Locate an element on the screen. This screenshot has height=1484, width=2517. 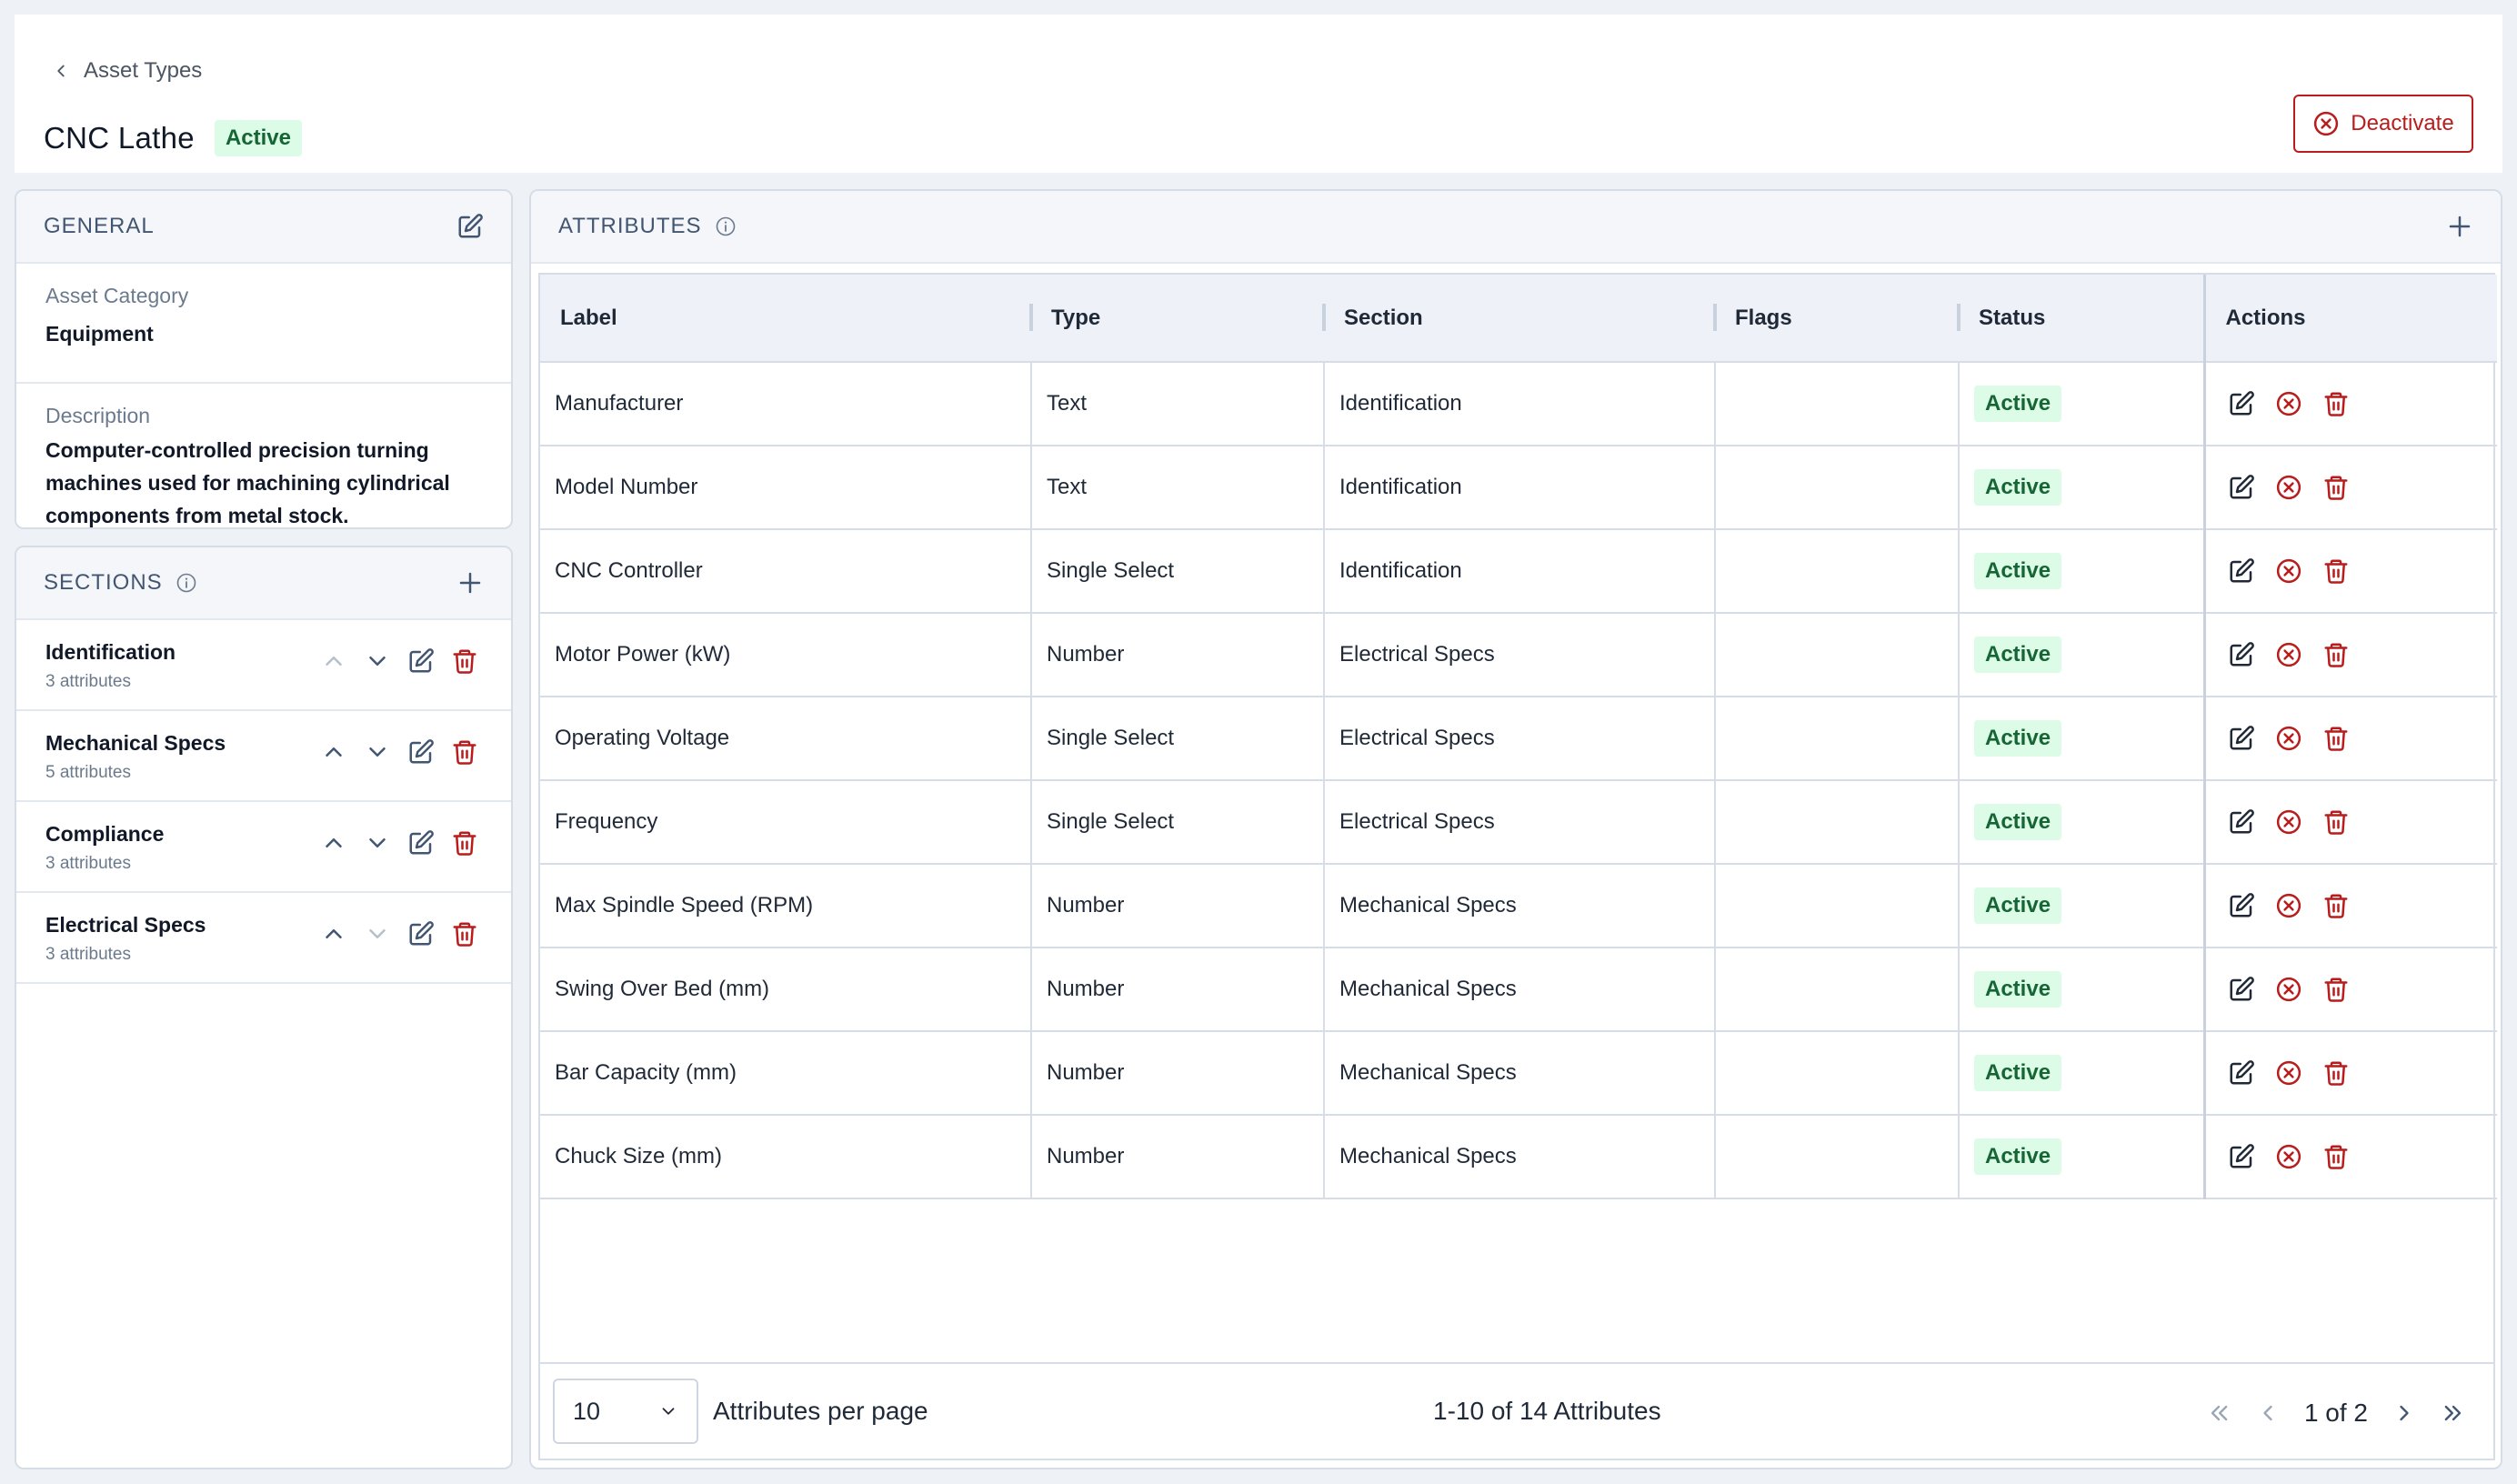
add-section-button is located at coordinates (470, 583).